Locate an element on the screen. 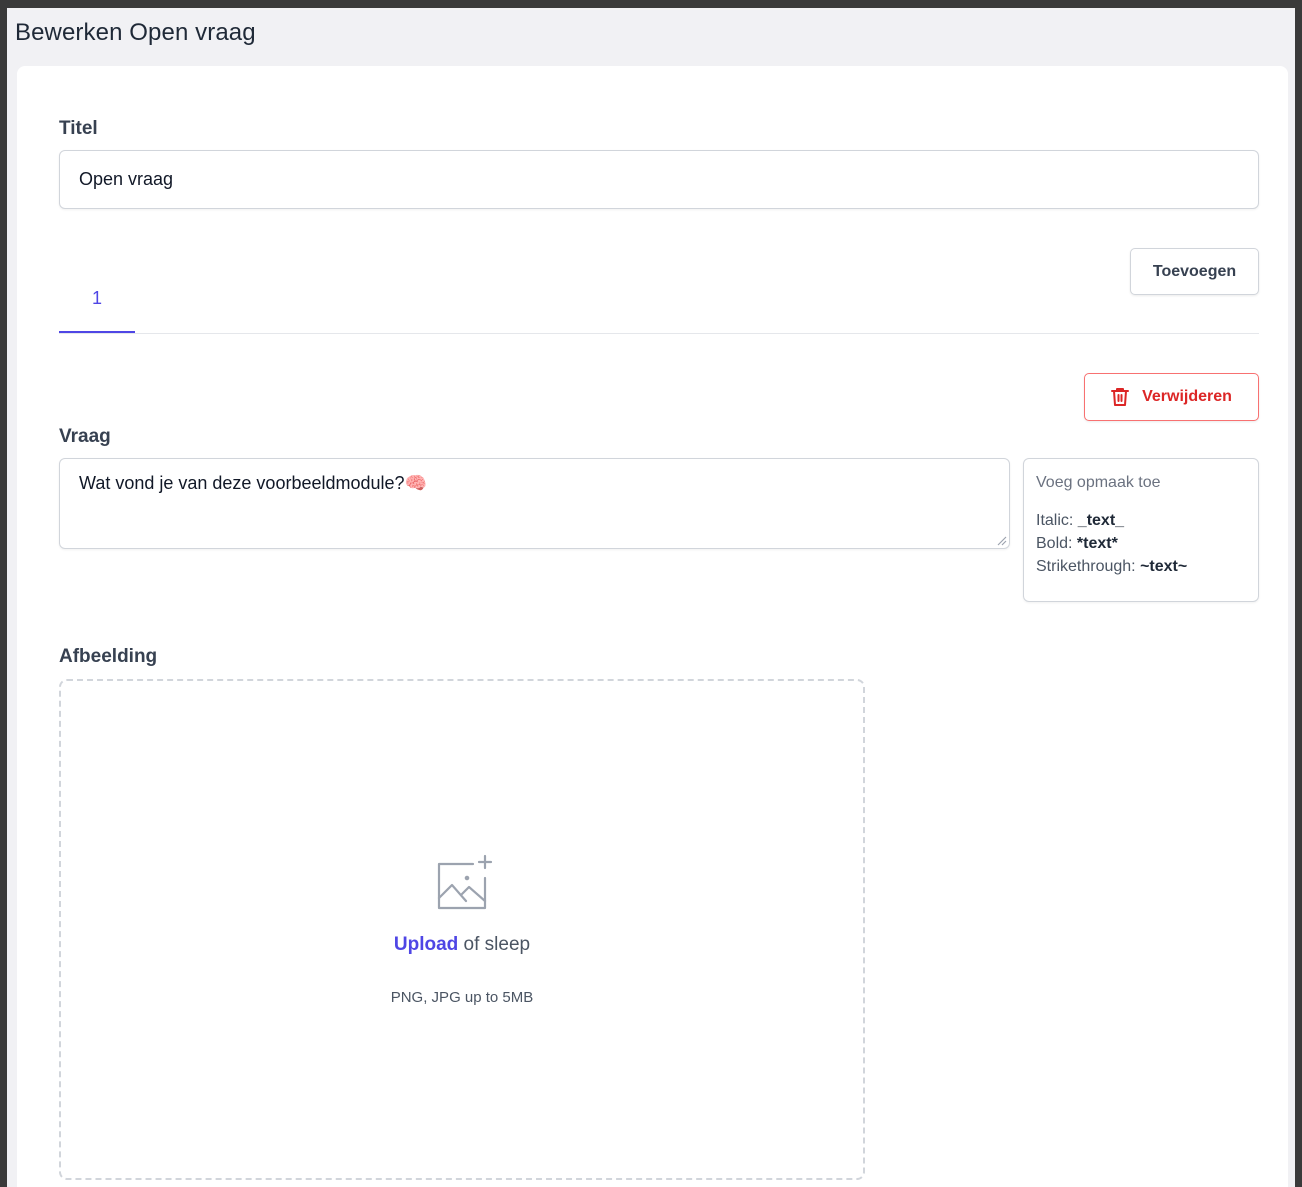 This screenshot has width=1302, height=1187. page-title: Bewerken Open vraag is located at coordinates (135, 32).